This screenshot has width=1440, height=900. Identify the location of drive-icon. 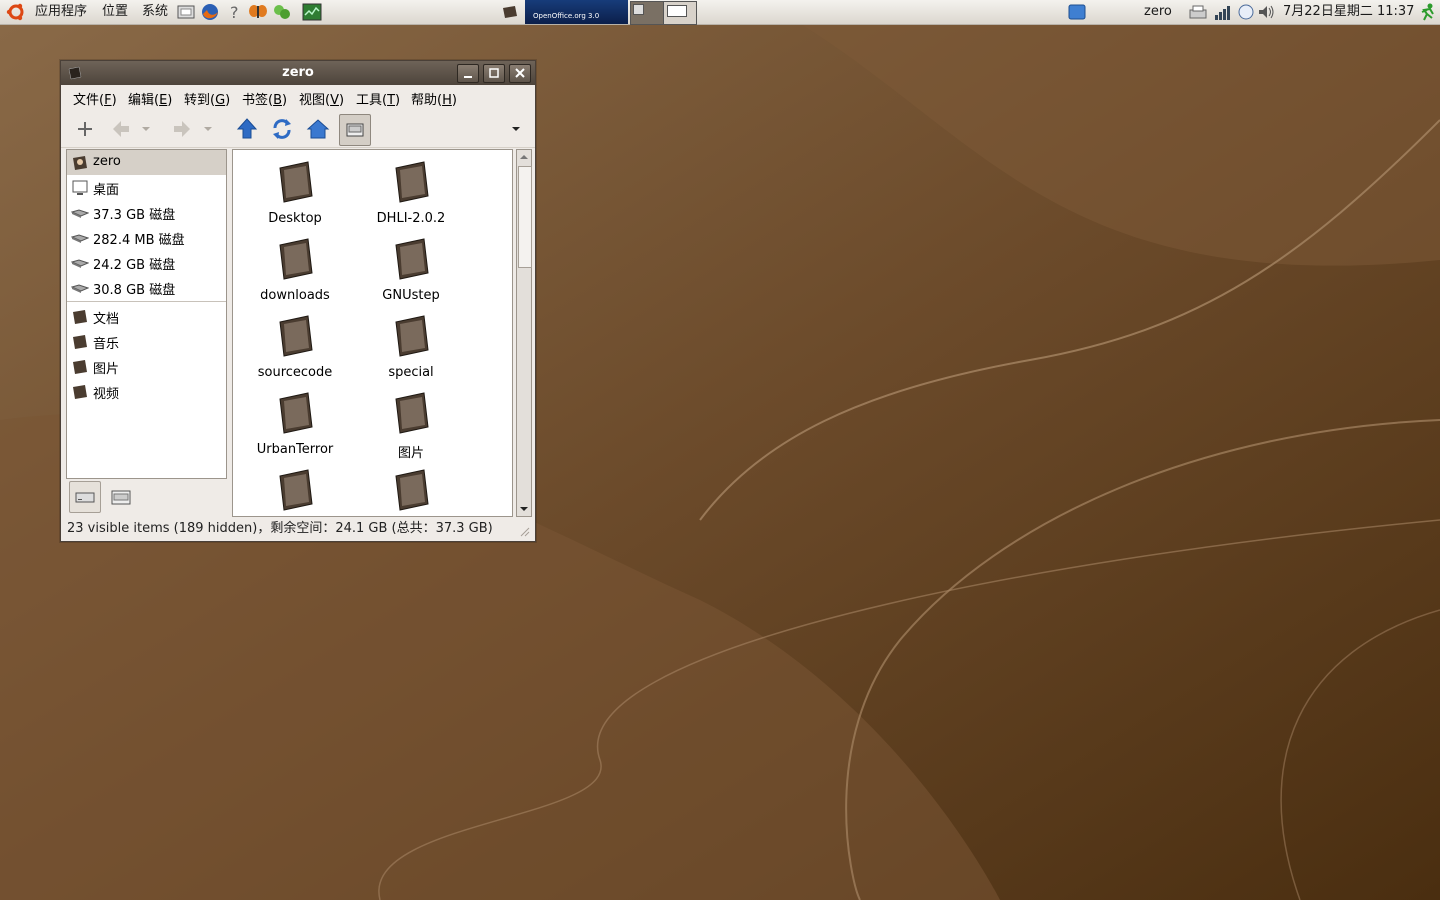
(85, 497).